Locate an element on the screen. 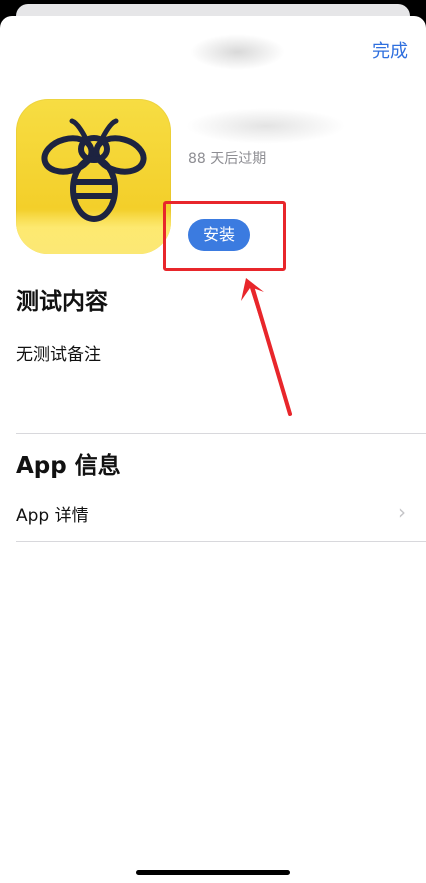  app-info-title: App 信息 is located at coordinates (68, 466).